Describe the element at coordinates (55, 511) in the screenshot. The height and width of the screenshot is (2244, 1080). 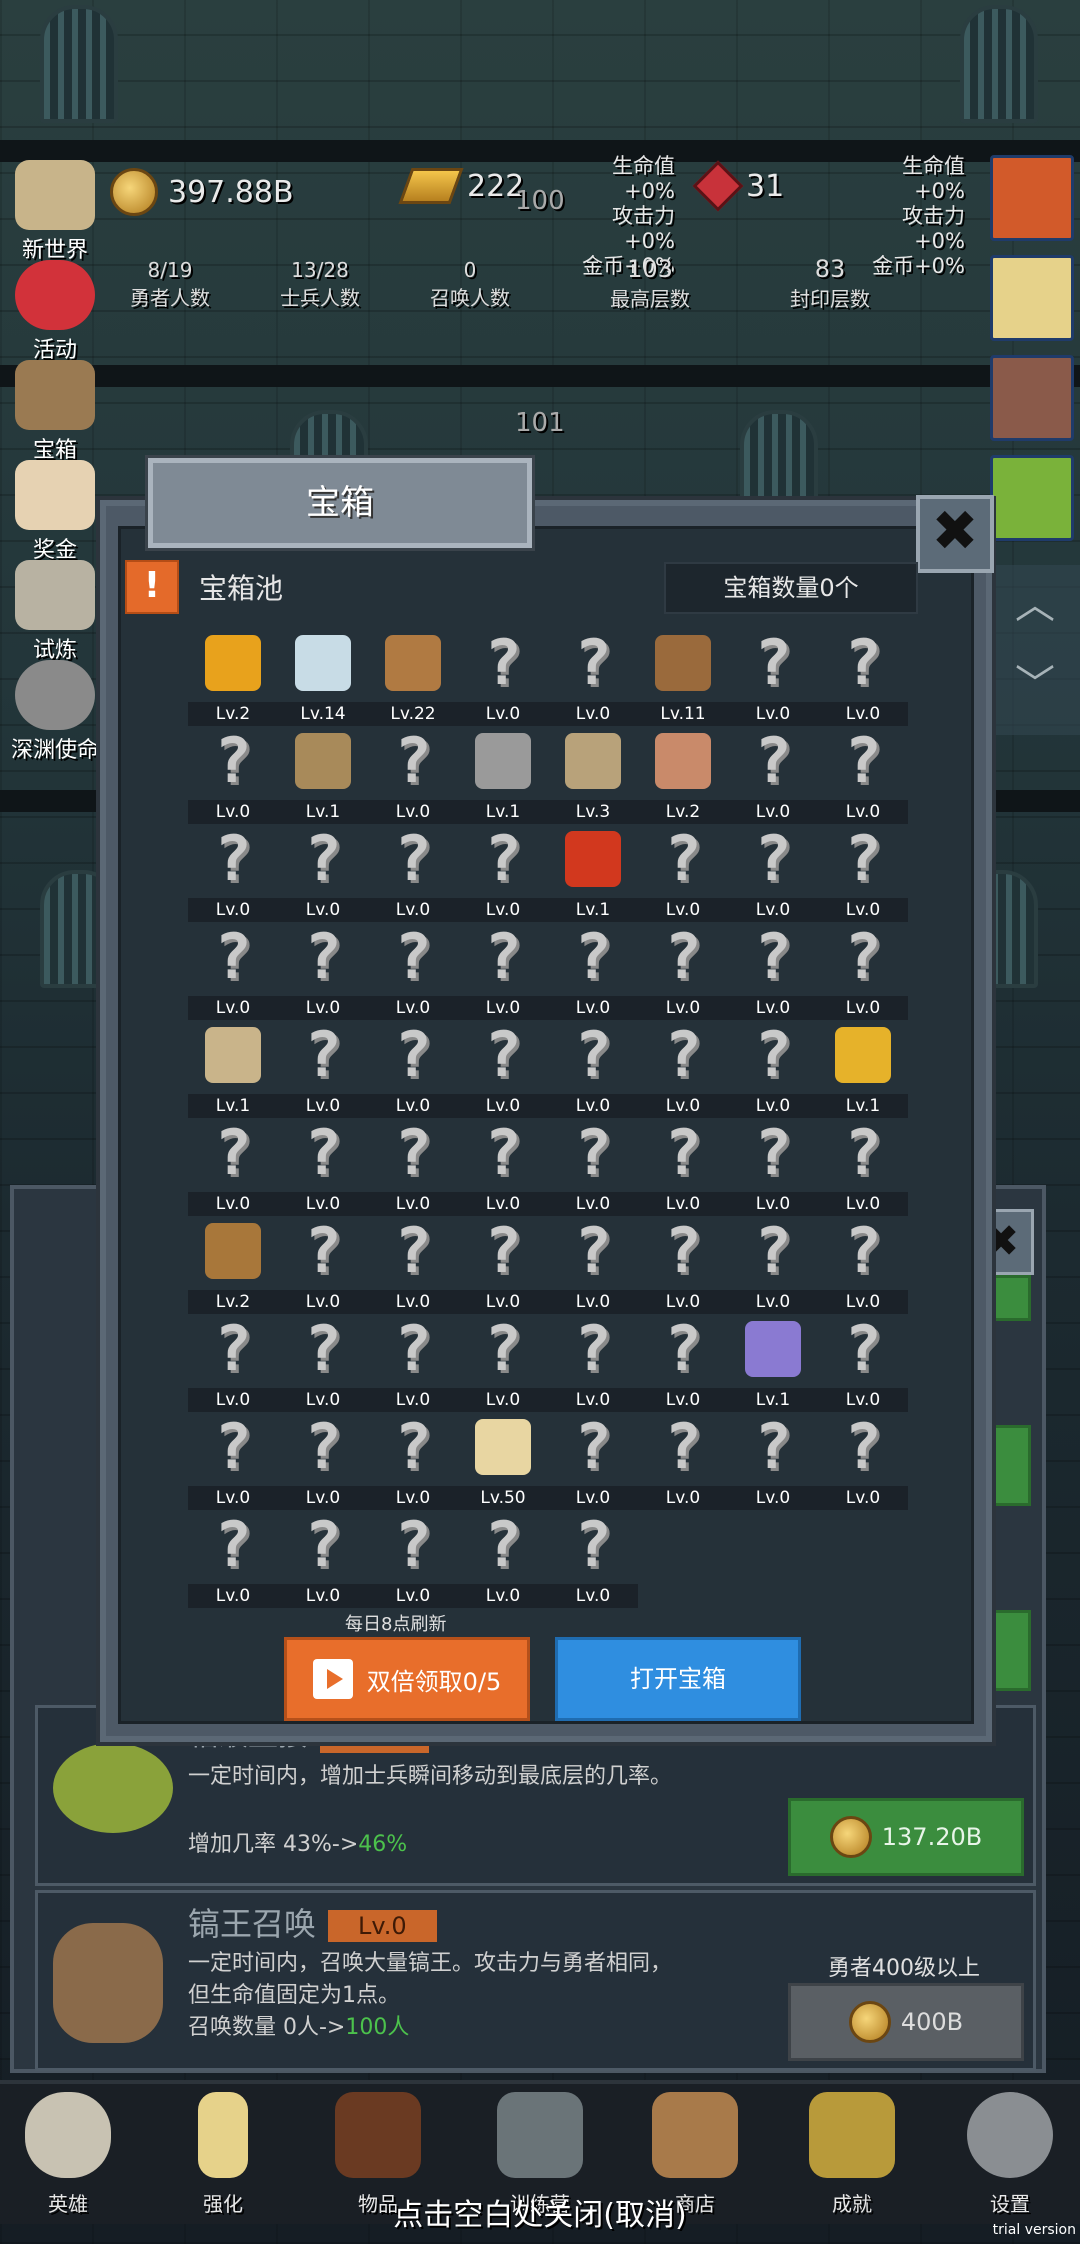
I see `bonus-button: 奖金` at that location.